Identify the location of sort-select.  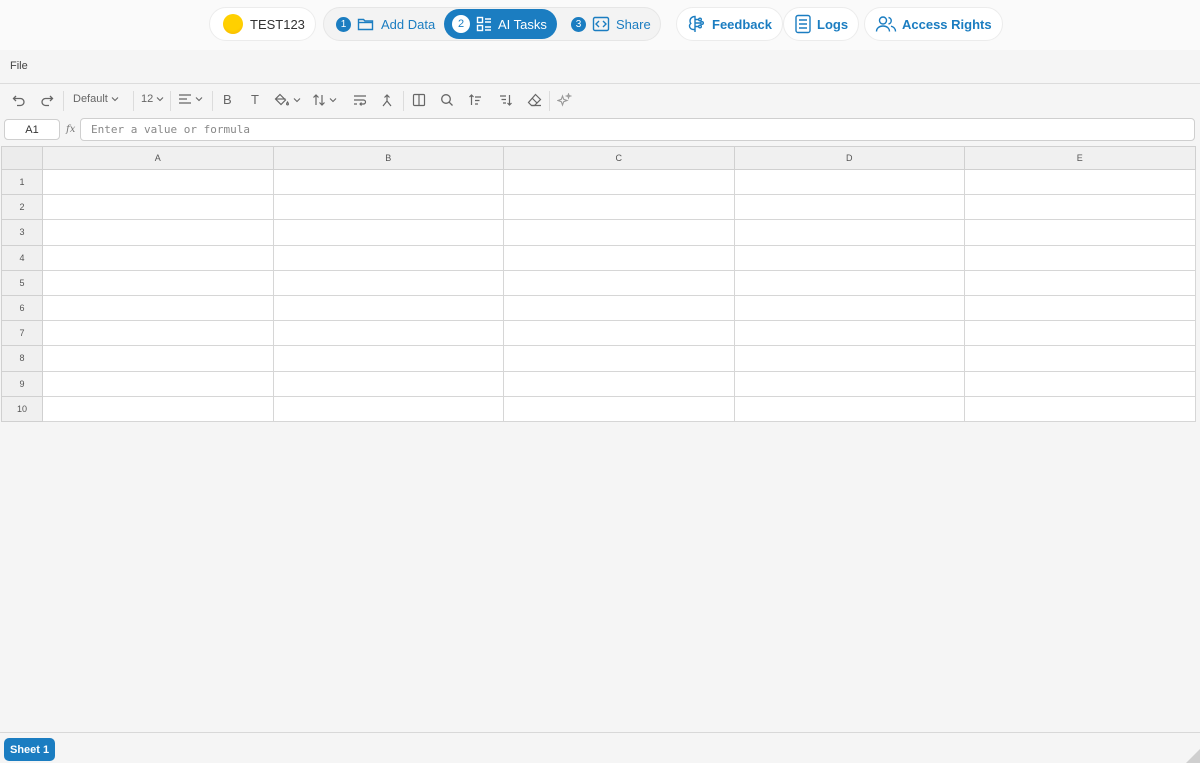
(324, 100).